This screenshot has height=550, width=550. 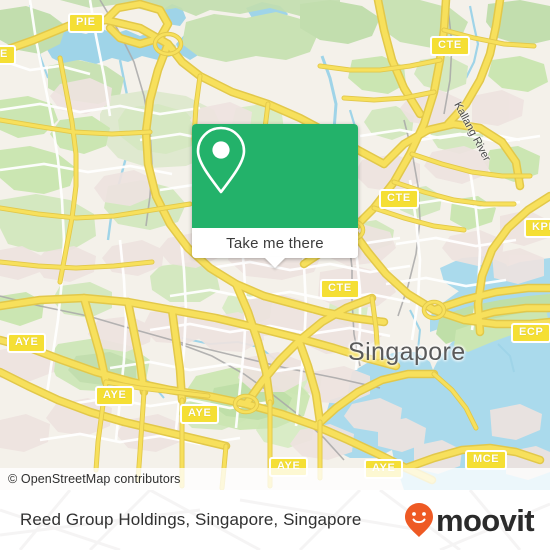 I want to click on attribution-text: © OpenStreetMap contributors, so click(x=94, y=479).